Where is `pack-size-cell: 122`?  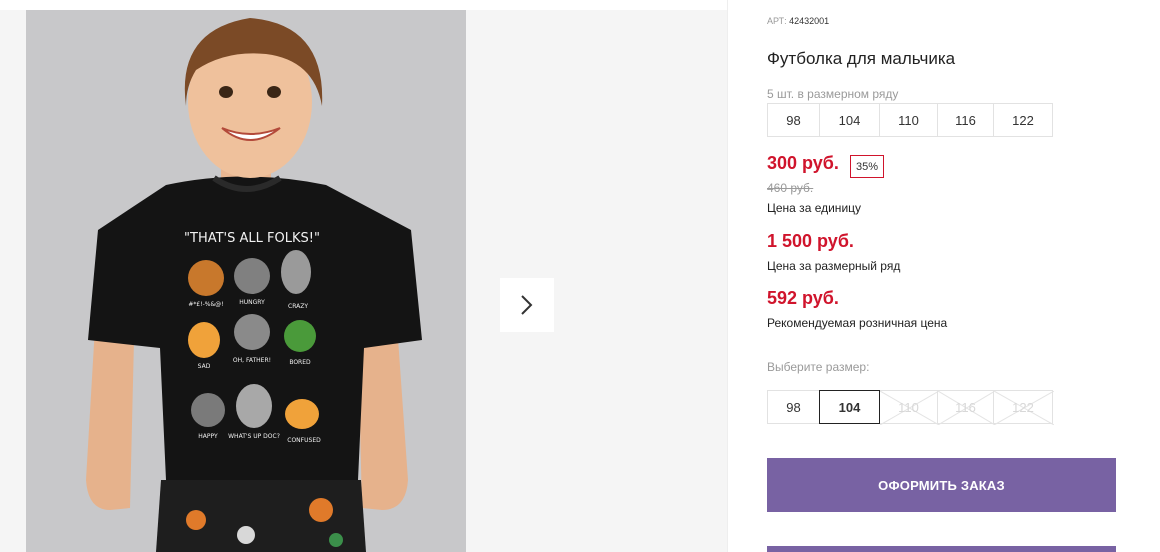
pack-size-cell: 122 is located at coordinates (1023, 120).